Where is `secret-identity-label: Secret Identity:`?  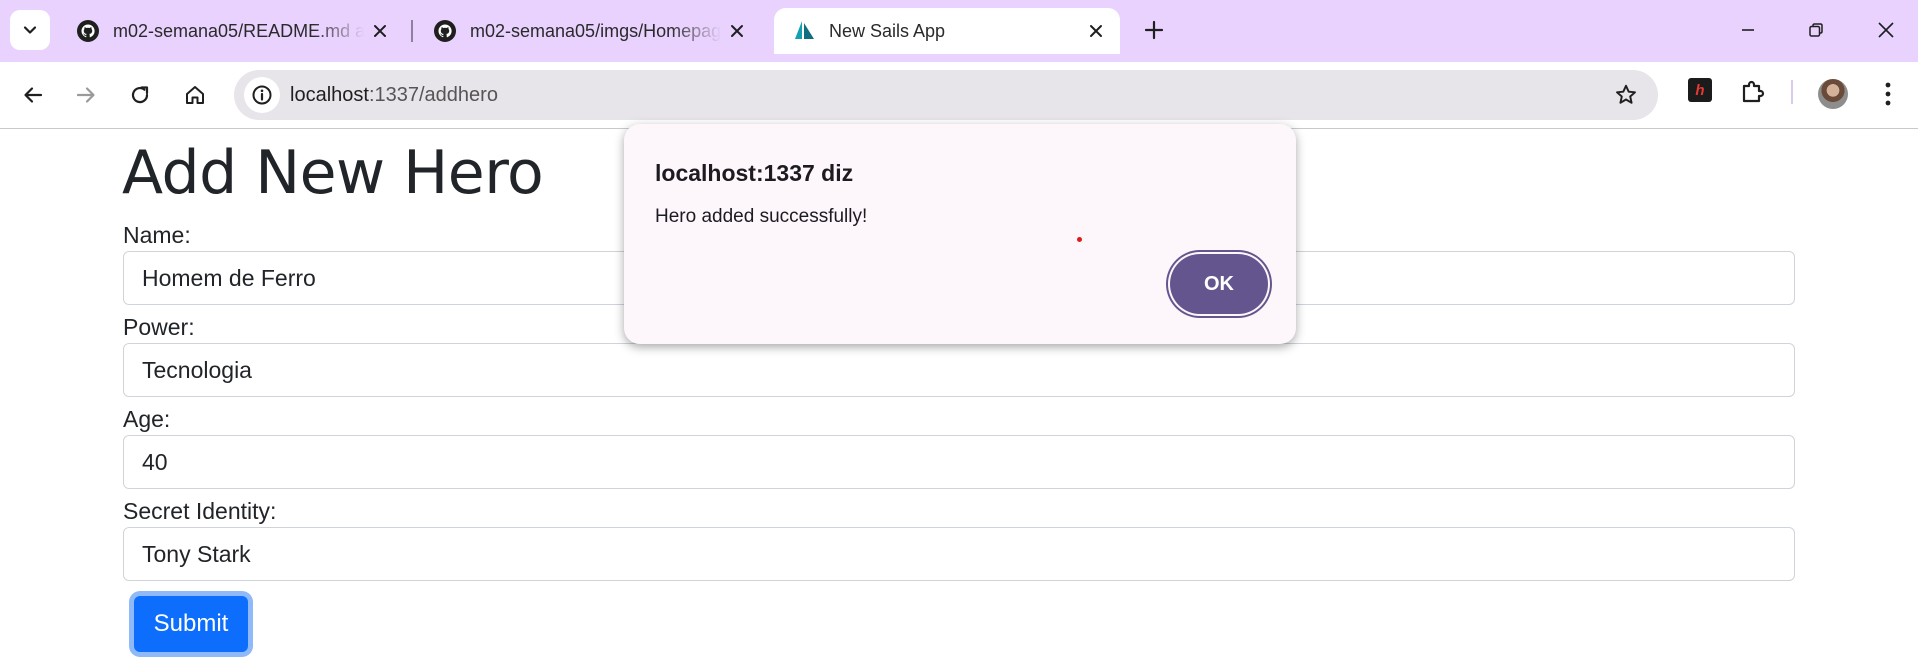
secret-identity-label: Secret Identity: is located at coordinates (200, 511).